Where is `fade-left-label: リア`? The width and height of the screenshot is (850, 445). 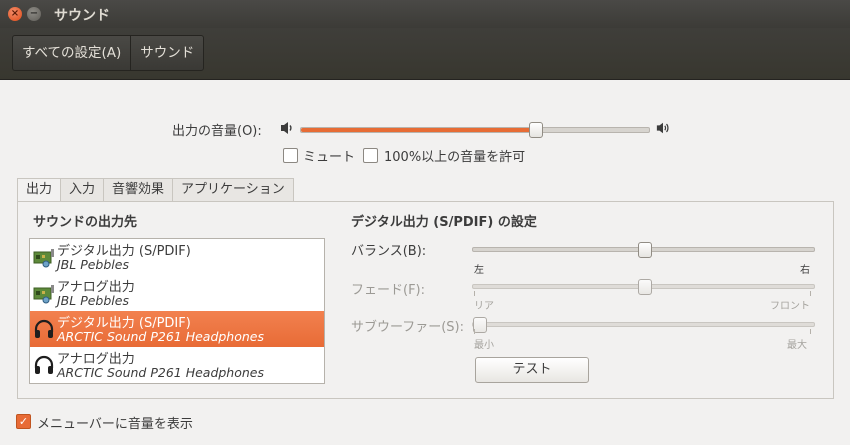
fade-left-label: リア is located at coordinates (484, 306).